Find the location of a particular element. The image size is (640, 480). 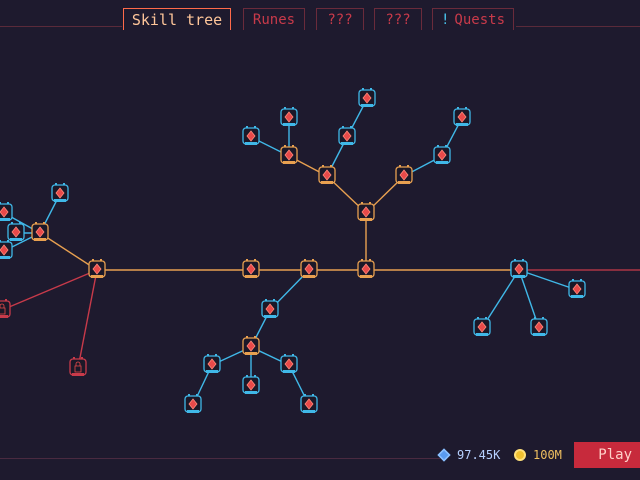

skill-node-n-down1 is located at coordinates (270, 308).